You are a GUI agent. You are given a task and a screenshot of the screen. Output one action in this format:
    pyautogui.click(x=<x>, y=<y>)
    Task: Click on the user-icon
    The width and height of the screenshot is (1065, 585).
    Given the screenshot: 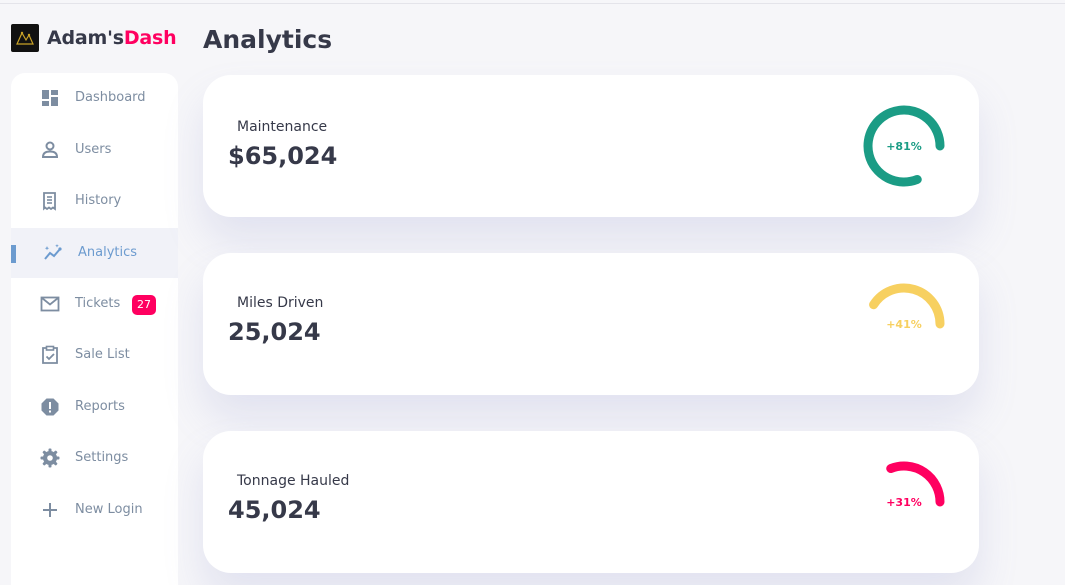 What is the action you would take?
    pyautogui.click(x=50, y=149)
    